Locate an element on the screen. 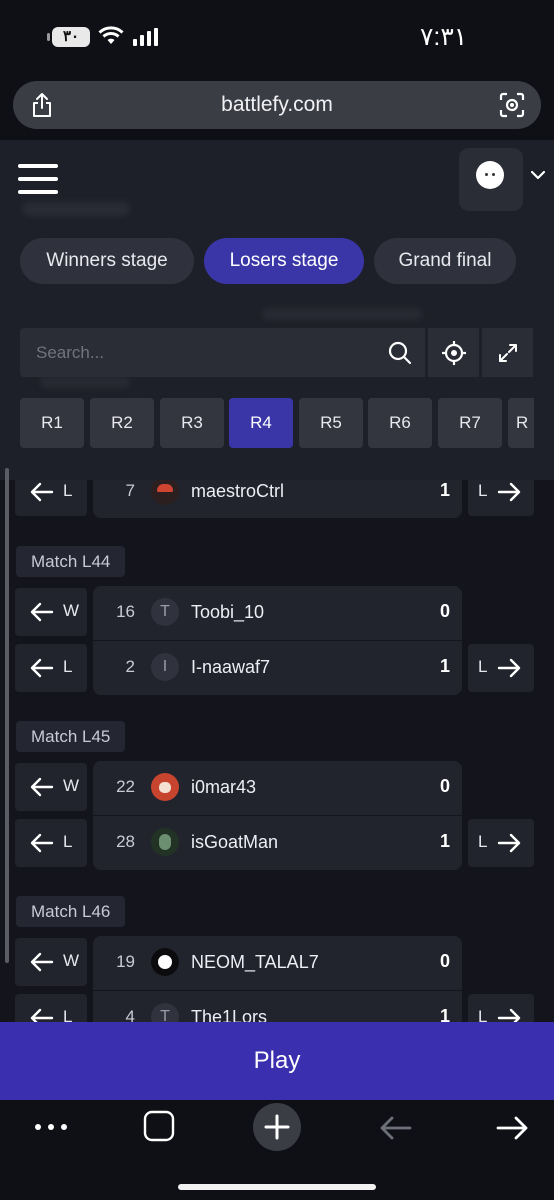  seed-number: 28 is located at coordinates (125, 841).